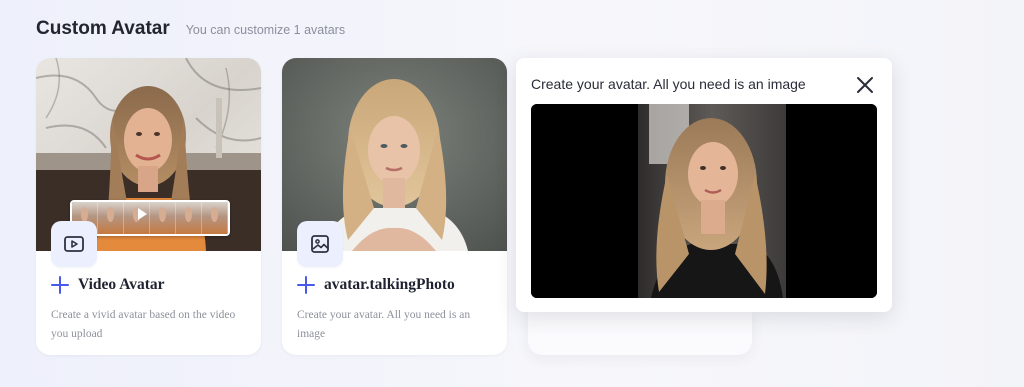 This screenshot has height=387, width=1024. What do you see at coordinates (74, 244) in the screenshot?
I see `video-play-icon` at bounding box center [74, 244].